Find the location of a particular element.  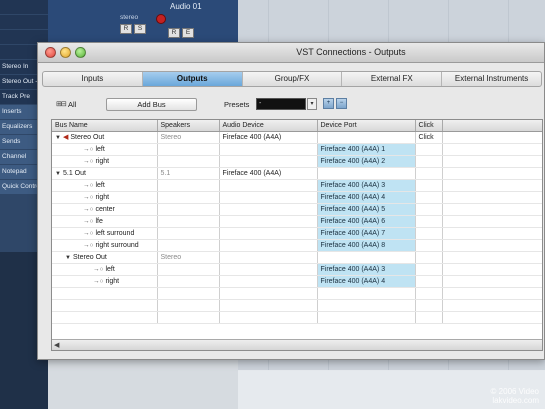

bus-name-cell: →○ right surround is located at coordinates (105, 245).